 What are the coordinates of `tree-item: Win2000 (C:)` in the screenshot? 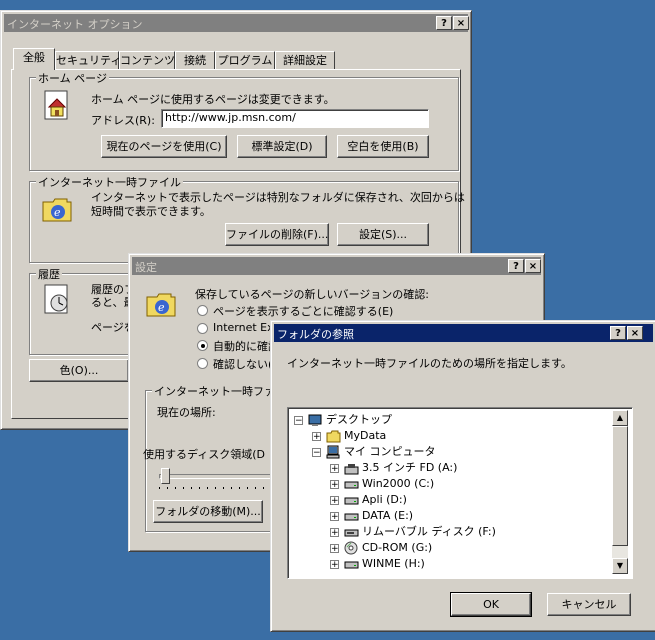 It's located at (389, 484).